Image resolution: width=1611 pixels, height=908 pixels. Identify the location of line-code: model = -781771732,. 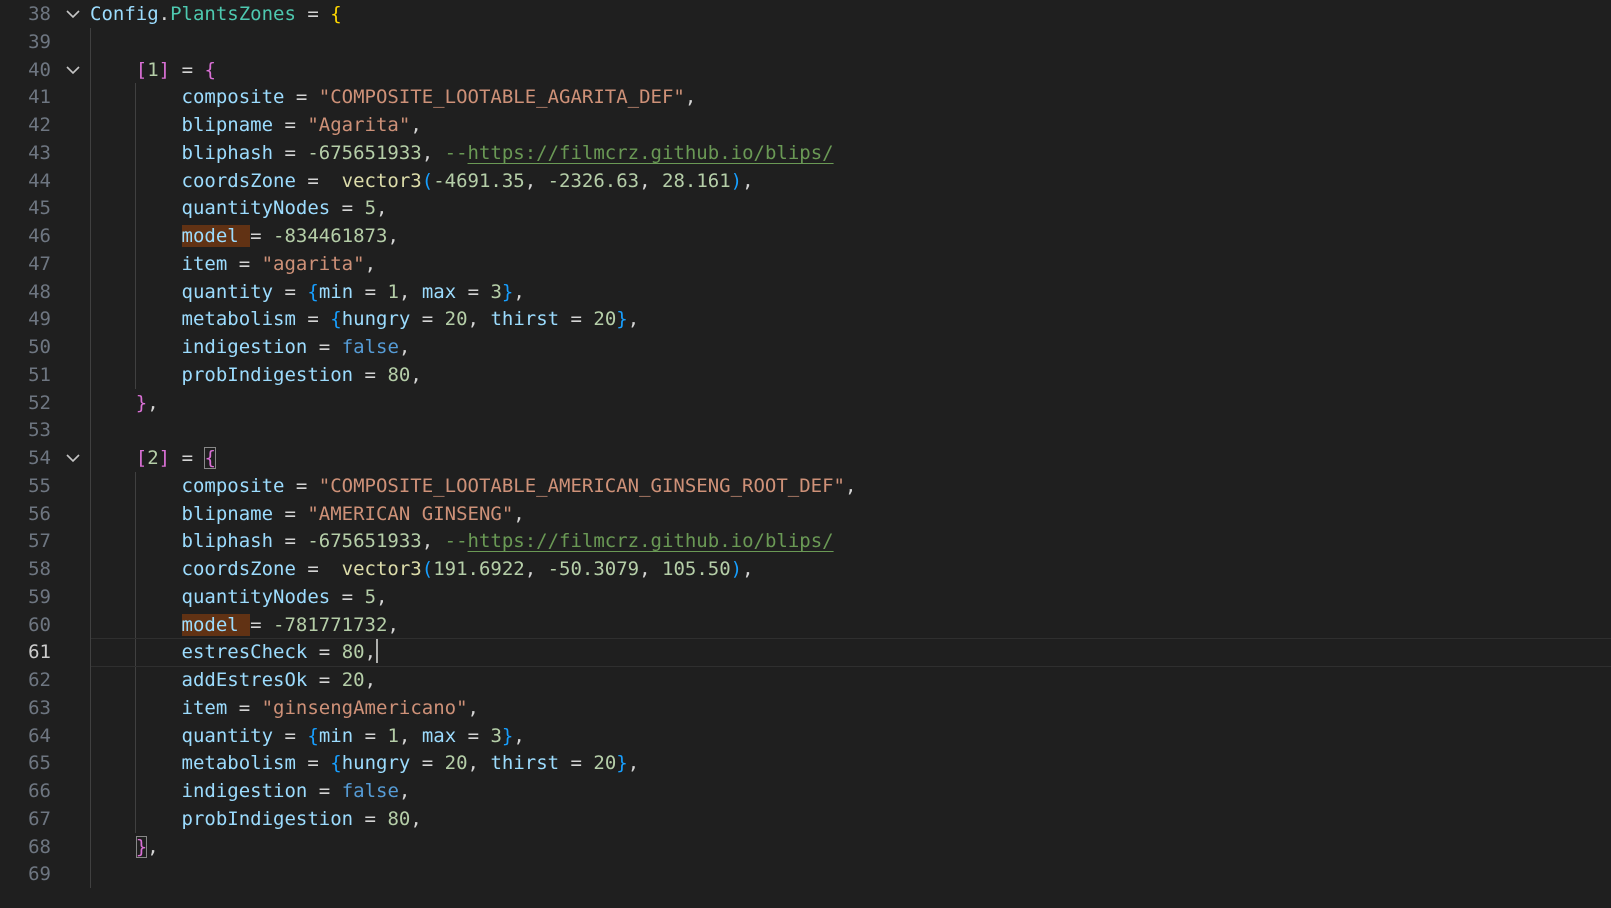
(244, 625).